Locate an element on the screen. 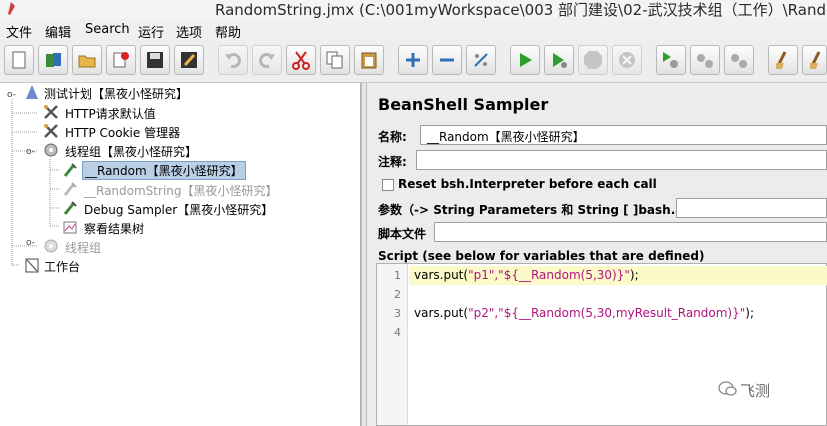 The width and height of the screenshot is (827, 426). start-icon is located at coordinates (526, 60).